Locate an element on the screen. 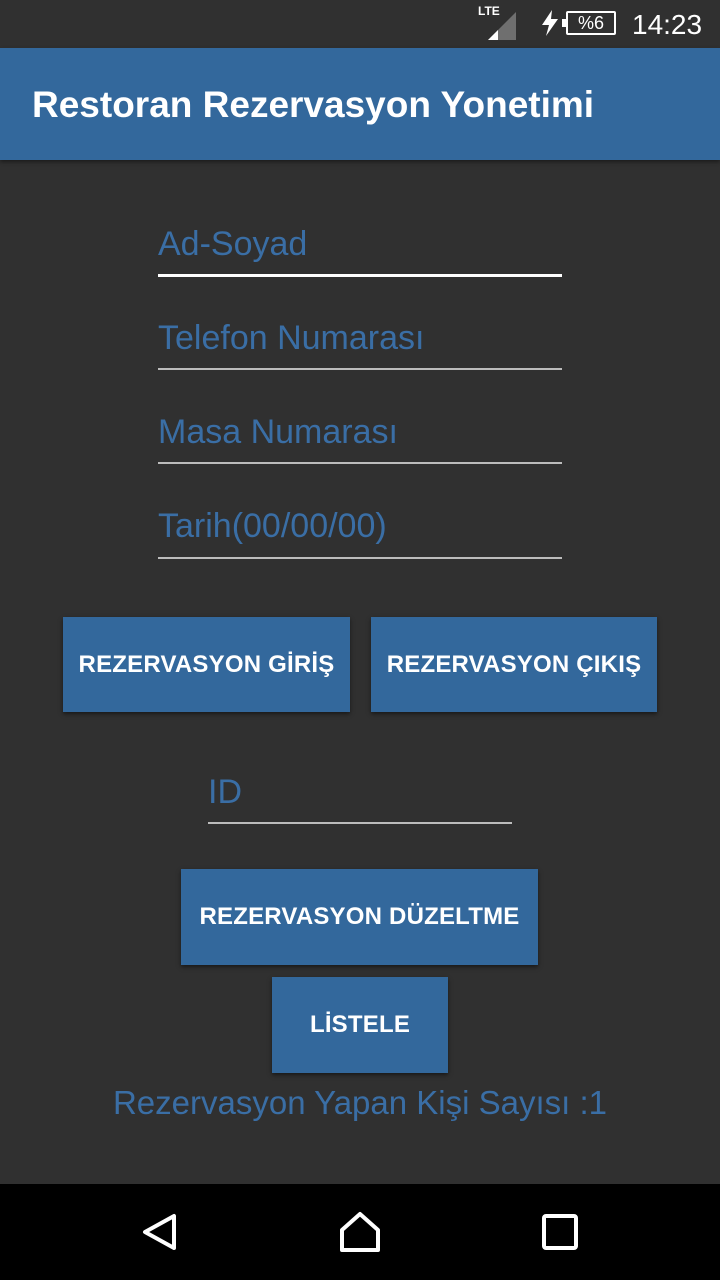  app-title: Restoran Rezervasyon Yonetimi is located at coordinates (313, 104).